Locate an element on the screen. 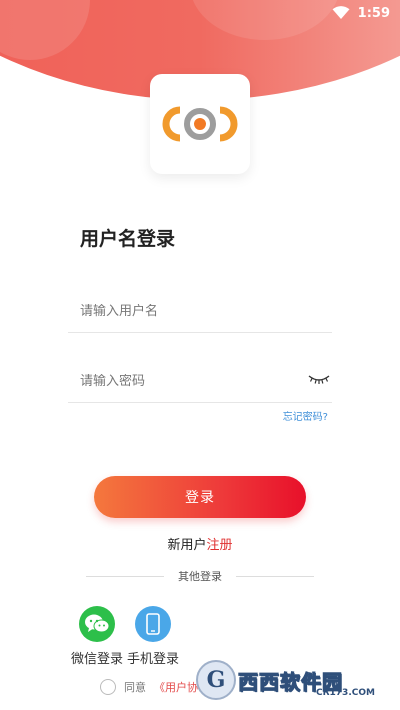 This screenshot has height=710, width=400. password-row is located at coordinates (200, 381).